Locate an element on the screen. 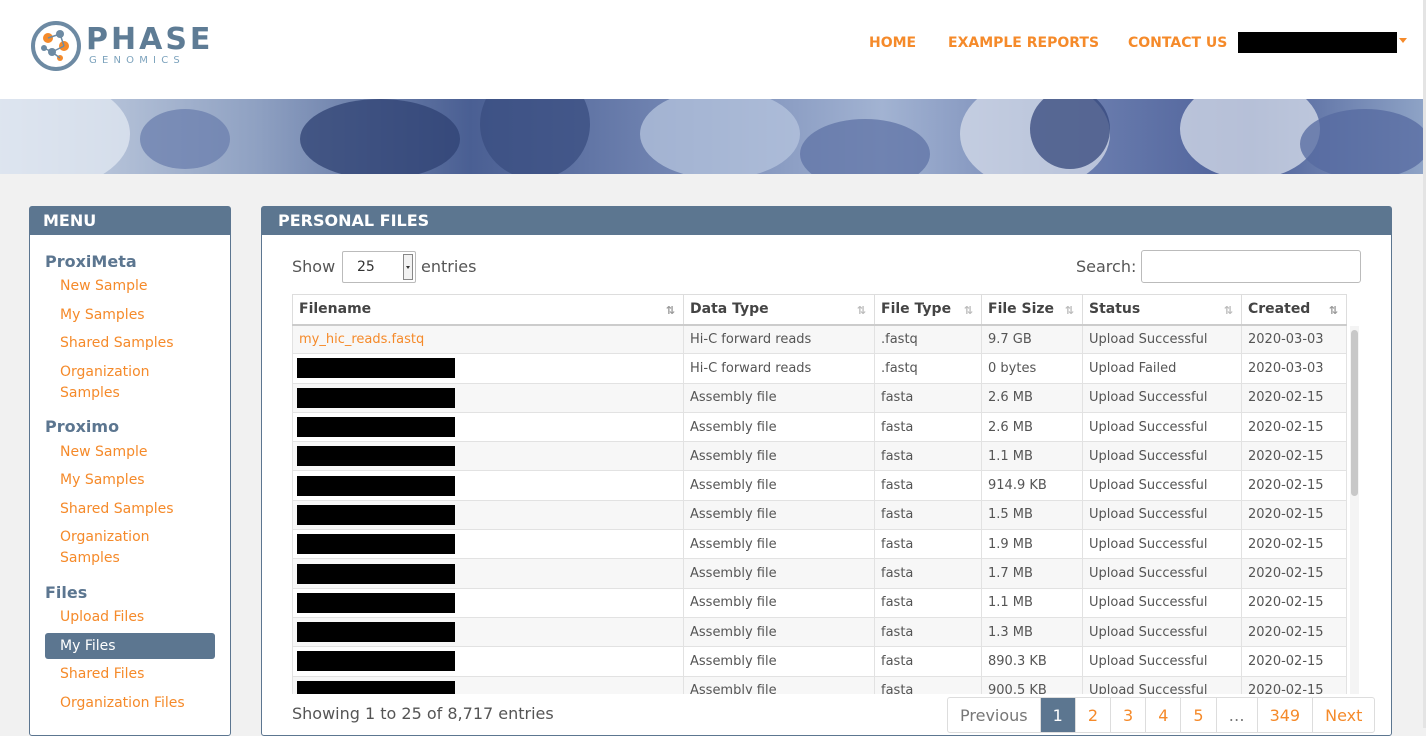 The image size is (1426, 736). created-cell: 2020-03-03 is located at coordinates (1294, 339).